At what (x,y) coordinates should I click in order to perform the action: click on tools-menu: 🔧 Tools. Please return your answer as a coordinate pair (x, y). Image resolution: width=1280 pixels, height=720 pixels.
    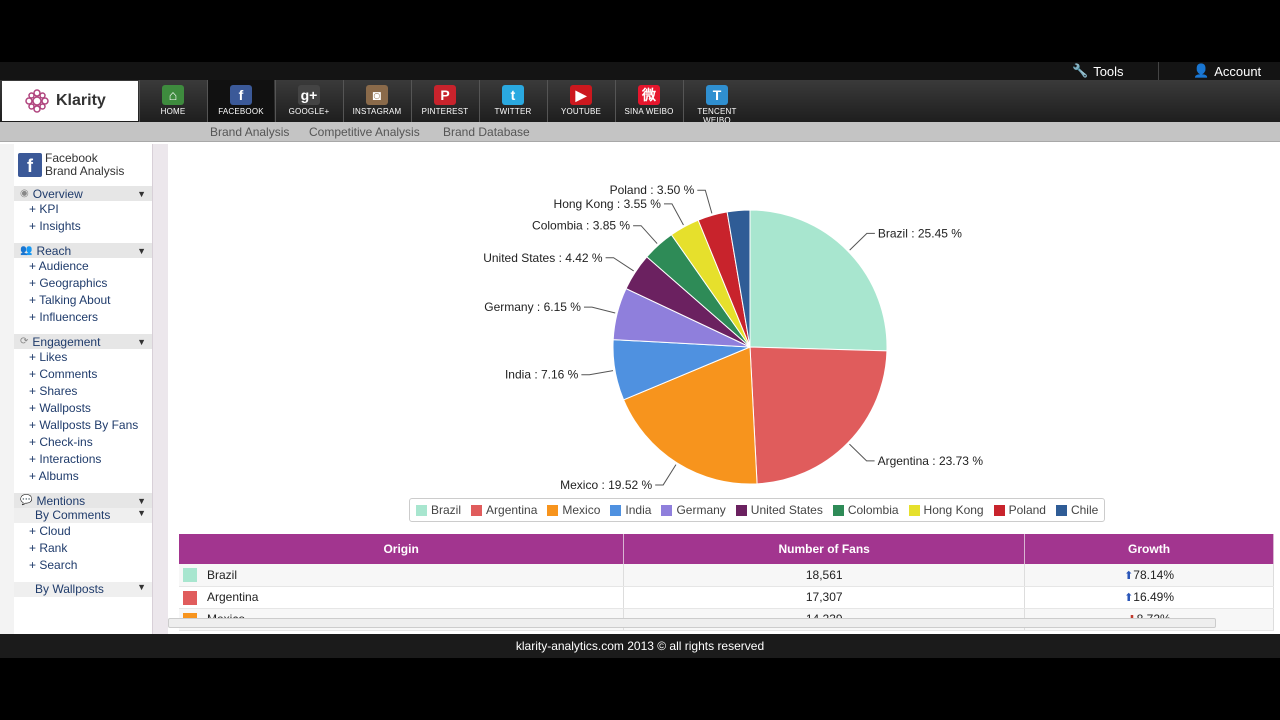
    Looking at the image, I should click on (1098, 71).